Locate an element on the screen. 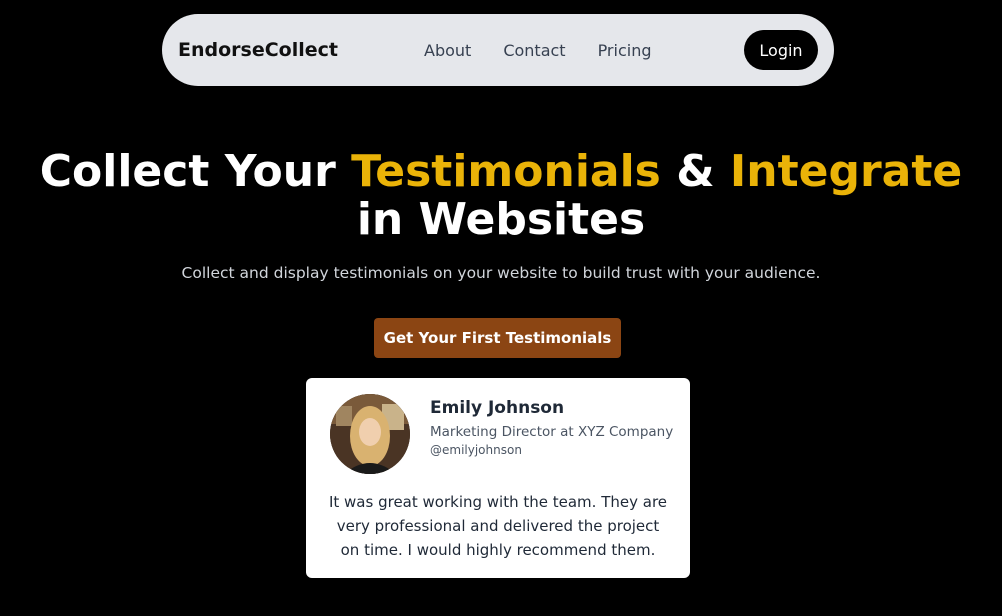  nav-link-about: About is located at coordinates (447, 50).